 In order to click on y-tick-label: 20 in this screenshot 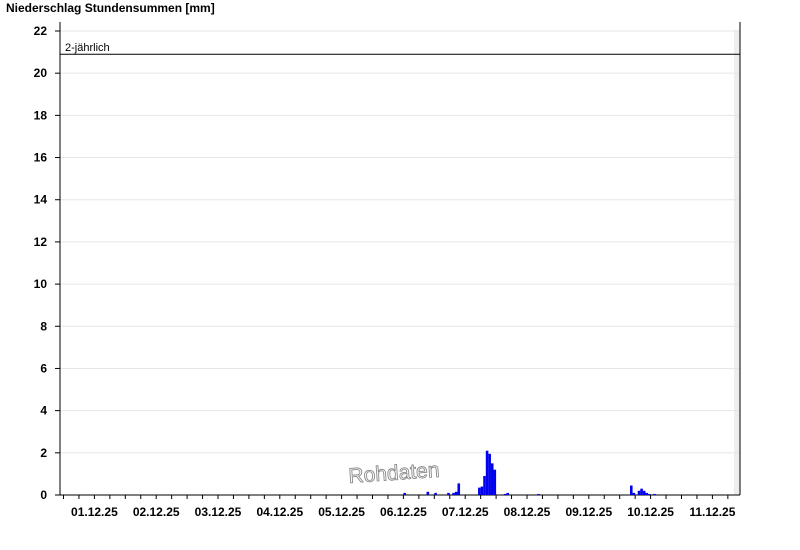, I will do `click(41, 73)`.